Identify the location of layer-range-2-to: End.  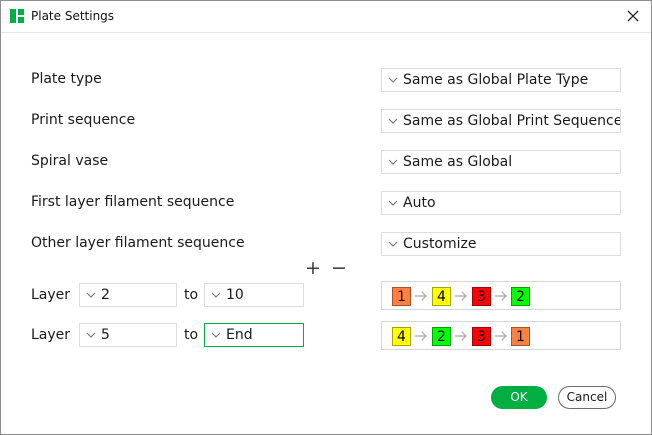
(254, 335).